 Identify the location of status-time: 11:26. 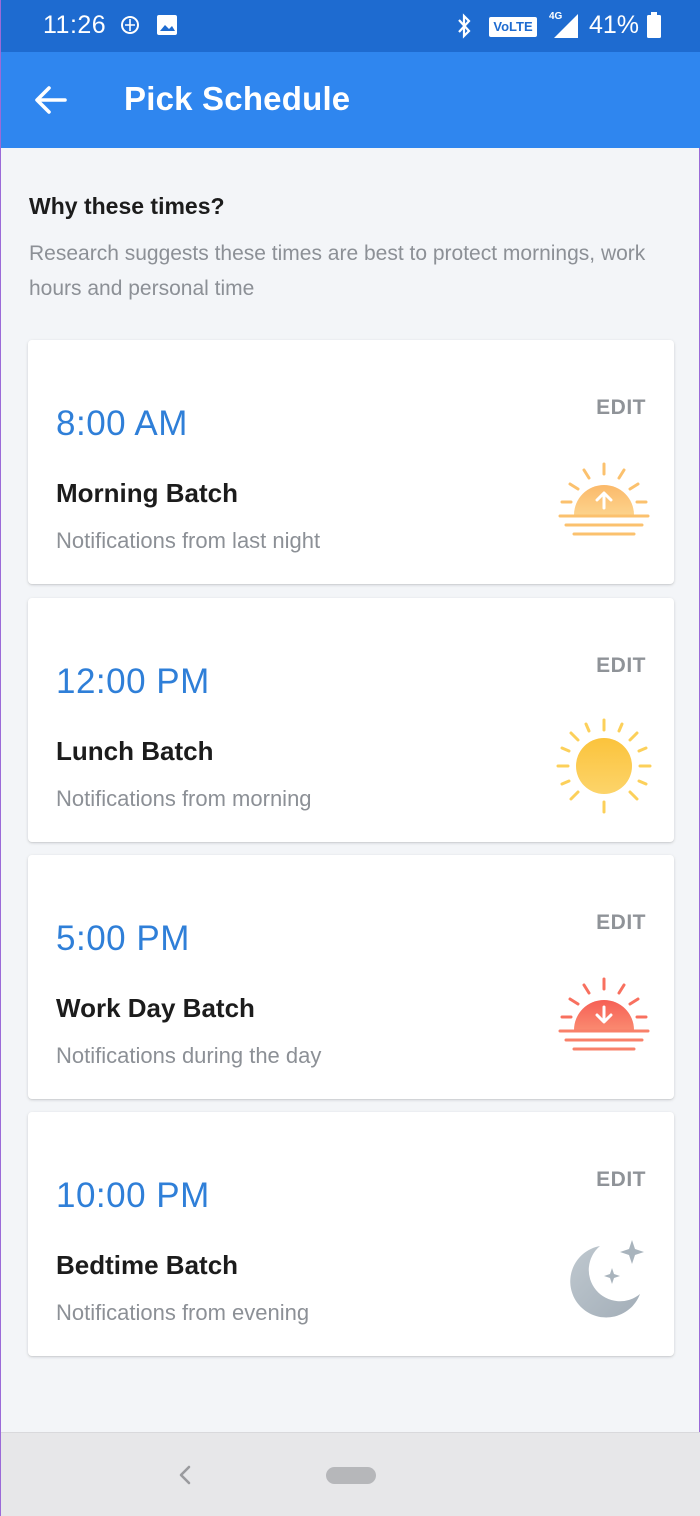
(75, 25).